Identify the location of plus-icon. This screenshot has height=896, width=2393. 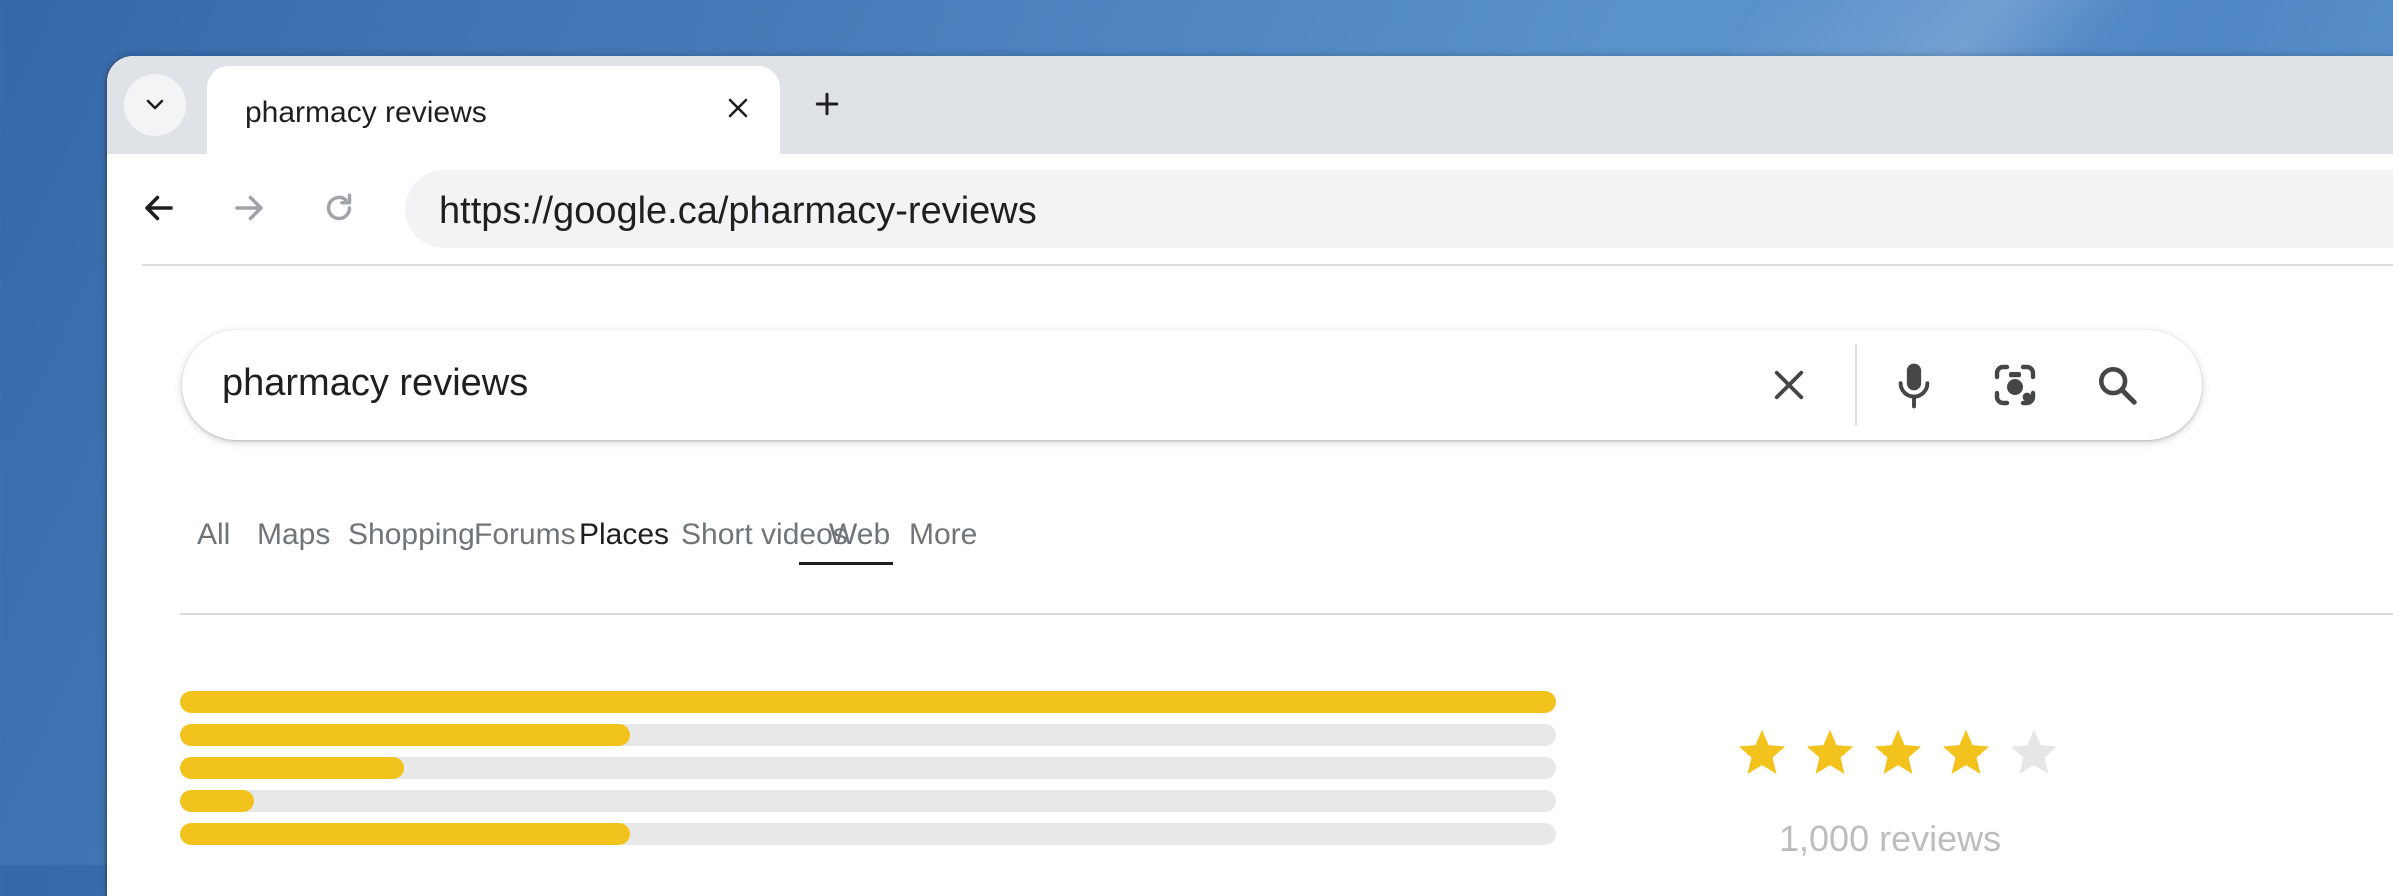
(827, 104).